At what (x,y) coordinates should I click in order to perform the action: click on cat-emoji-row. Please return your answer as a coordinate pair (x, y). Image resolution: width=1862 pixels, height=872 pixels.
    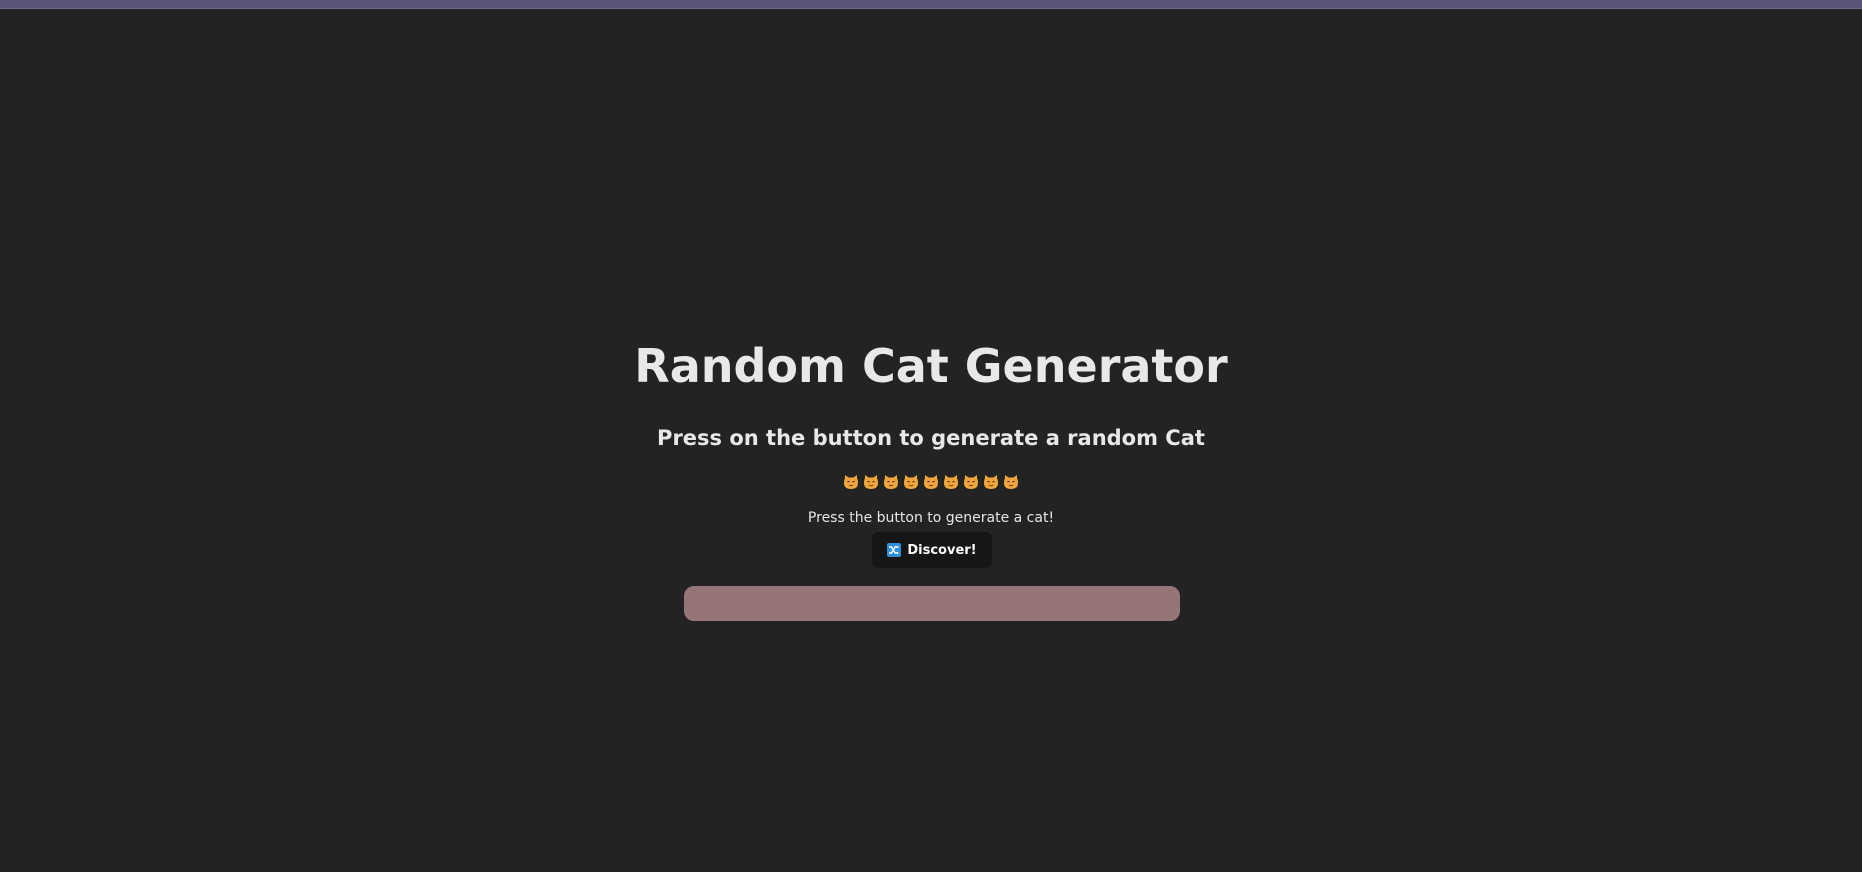
    Looking at the image, I should click on (931, 482).